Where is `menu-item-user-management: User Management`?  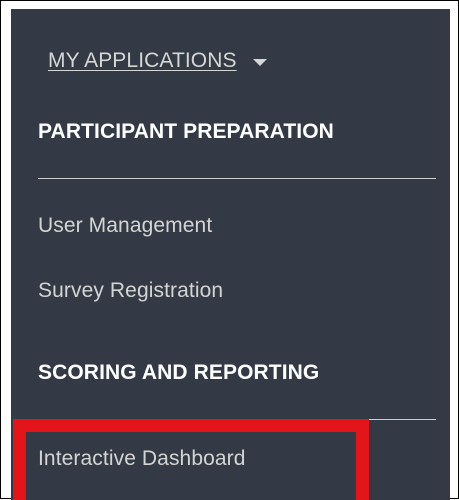
menu-item-user-management: User Management is located at coordinates (125, 226).